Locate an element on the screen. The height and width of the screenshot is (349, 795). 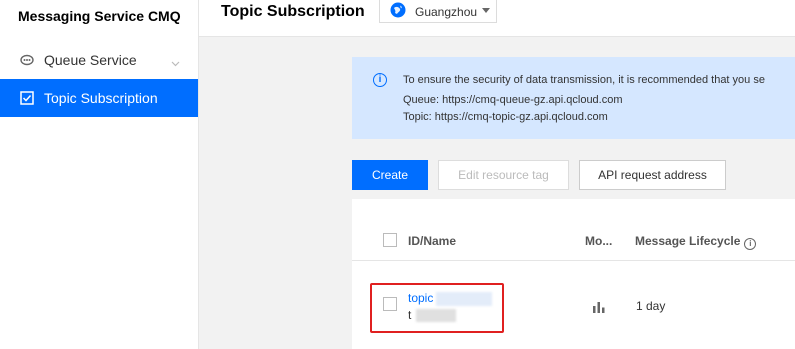
caret-down-icon is located at coordinates (486, 10).